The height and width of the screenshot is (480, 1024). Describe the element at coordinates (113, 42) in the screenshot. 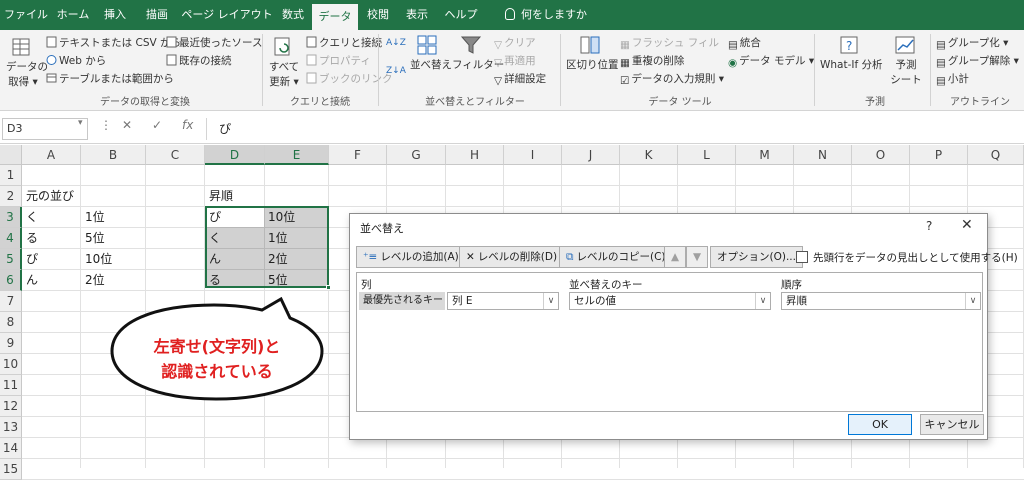

I see `from-text-csv-button: テキストまたは CSV から` at that location.